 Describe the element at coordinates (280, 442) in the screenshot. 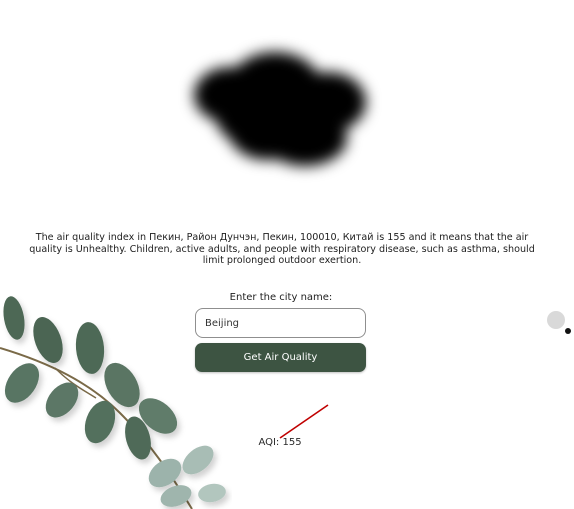

I see `aqi-result-text: AQI: 155` at that location.